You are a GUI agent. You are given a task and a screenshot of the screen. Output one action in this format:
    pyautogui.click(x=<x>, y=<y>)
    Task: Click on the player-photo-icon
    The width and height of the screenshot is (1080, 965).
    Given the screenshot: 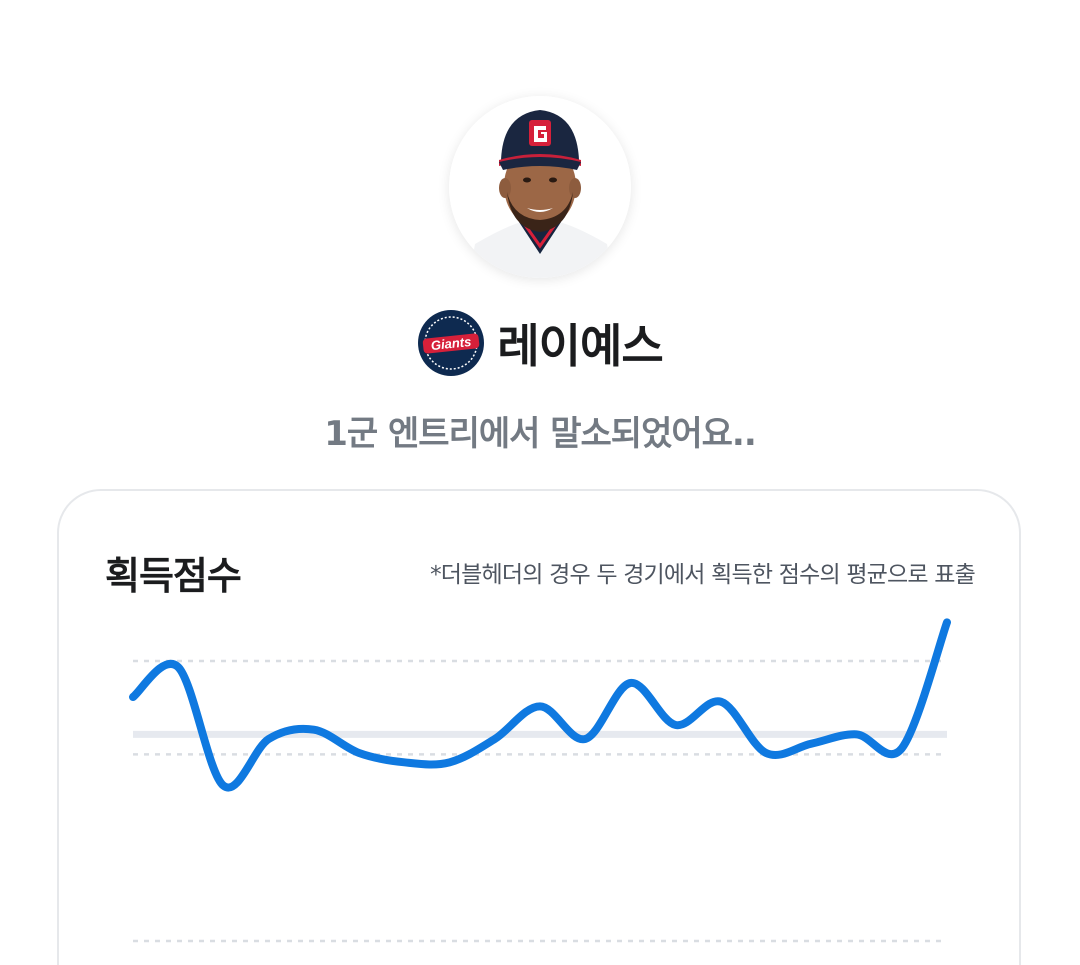 What is the action you would take?
    pyautogui.click(x=540, y=187)
    